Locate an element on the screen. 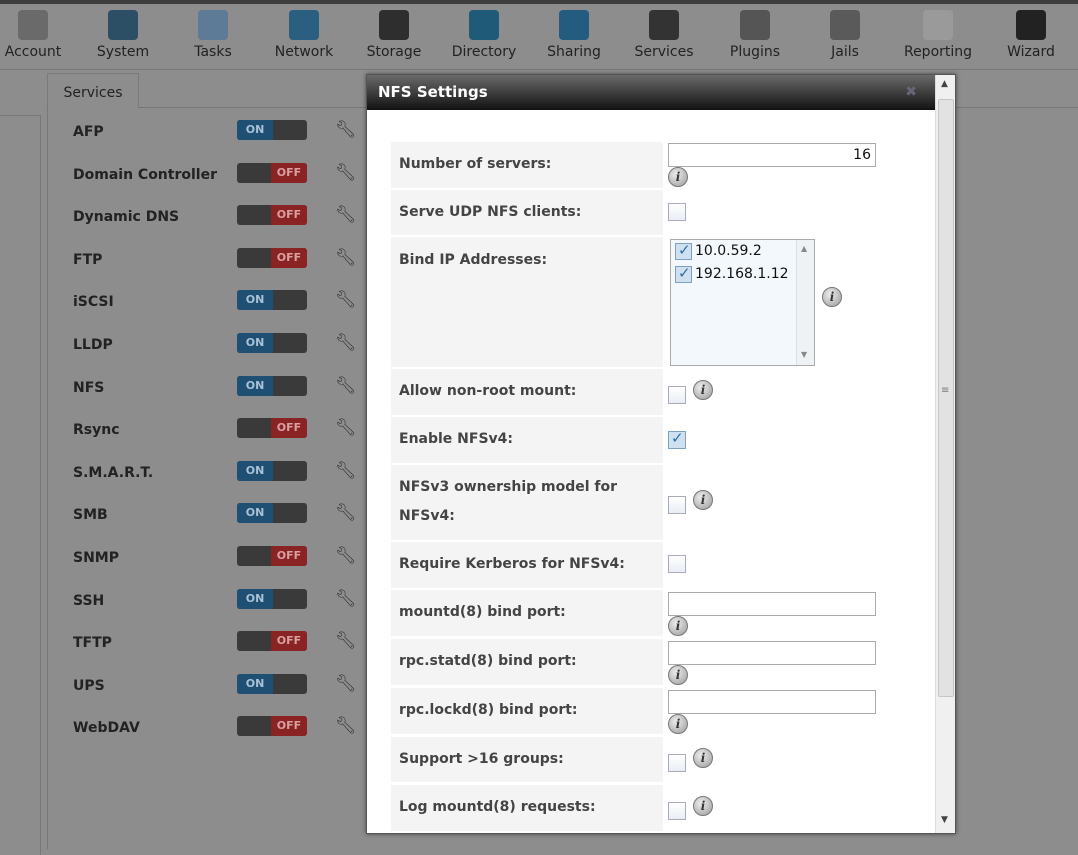 The height and width of the screenshot is (855, 1078). service-name: SSH is located at coordinates (89, 600).